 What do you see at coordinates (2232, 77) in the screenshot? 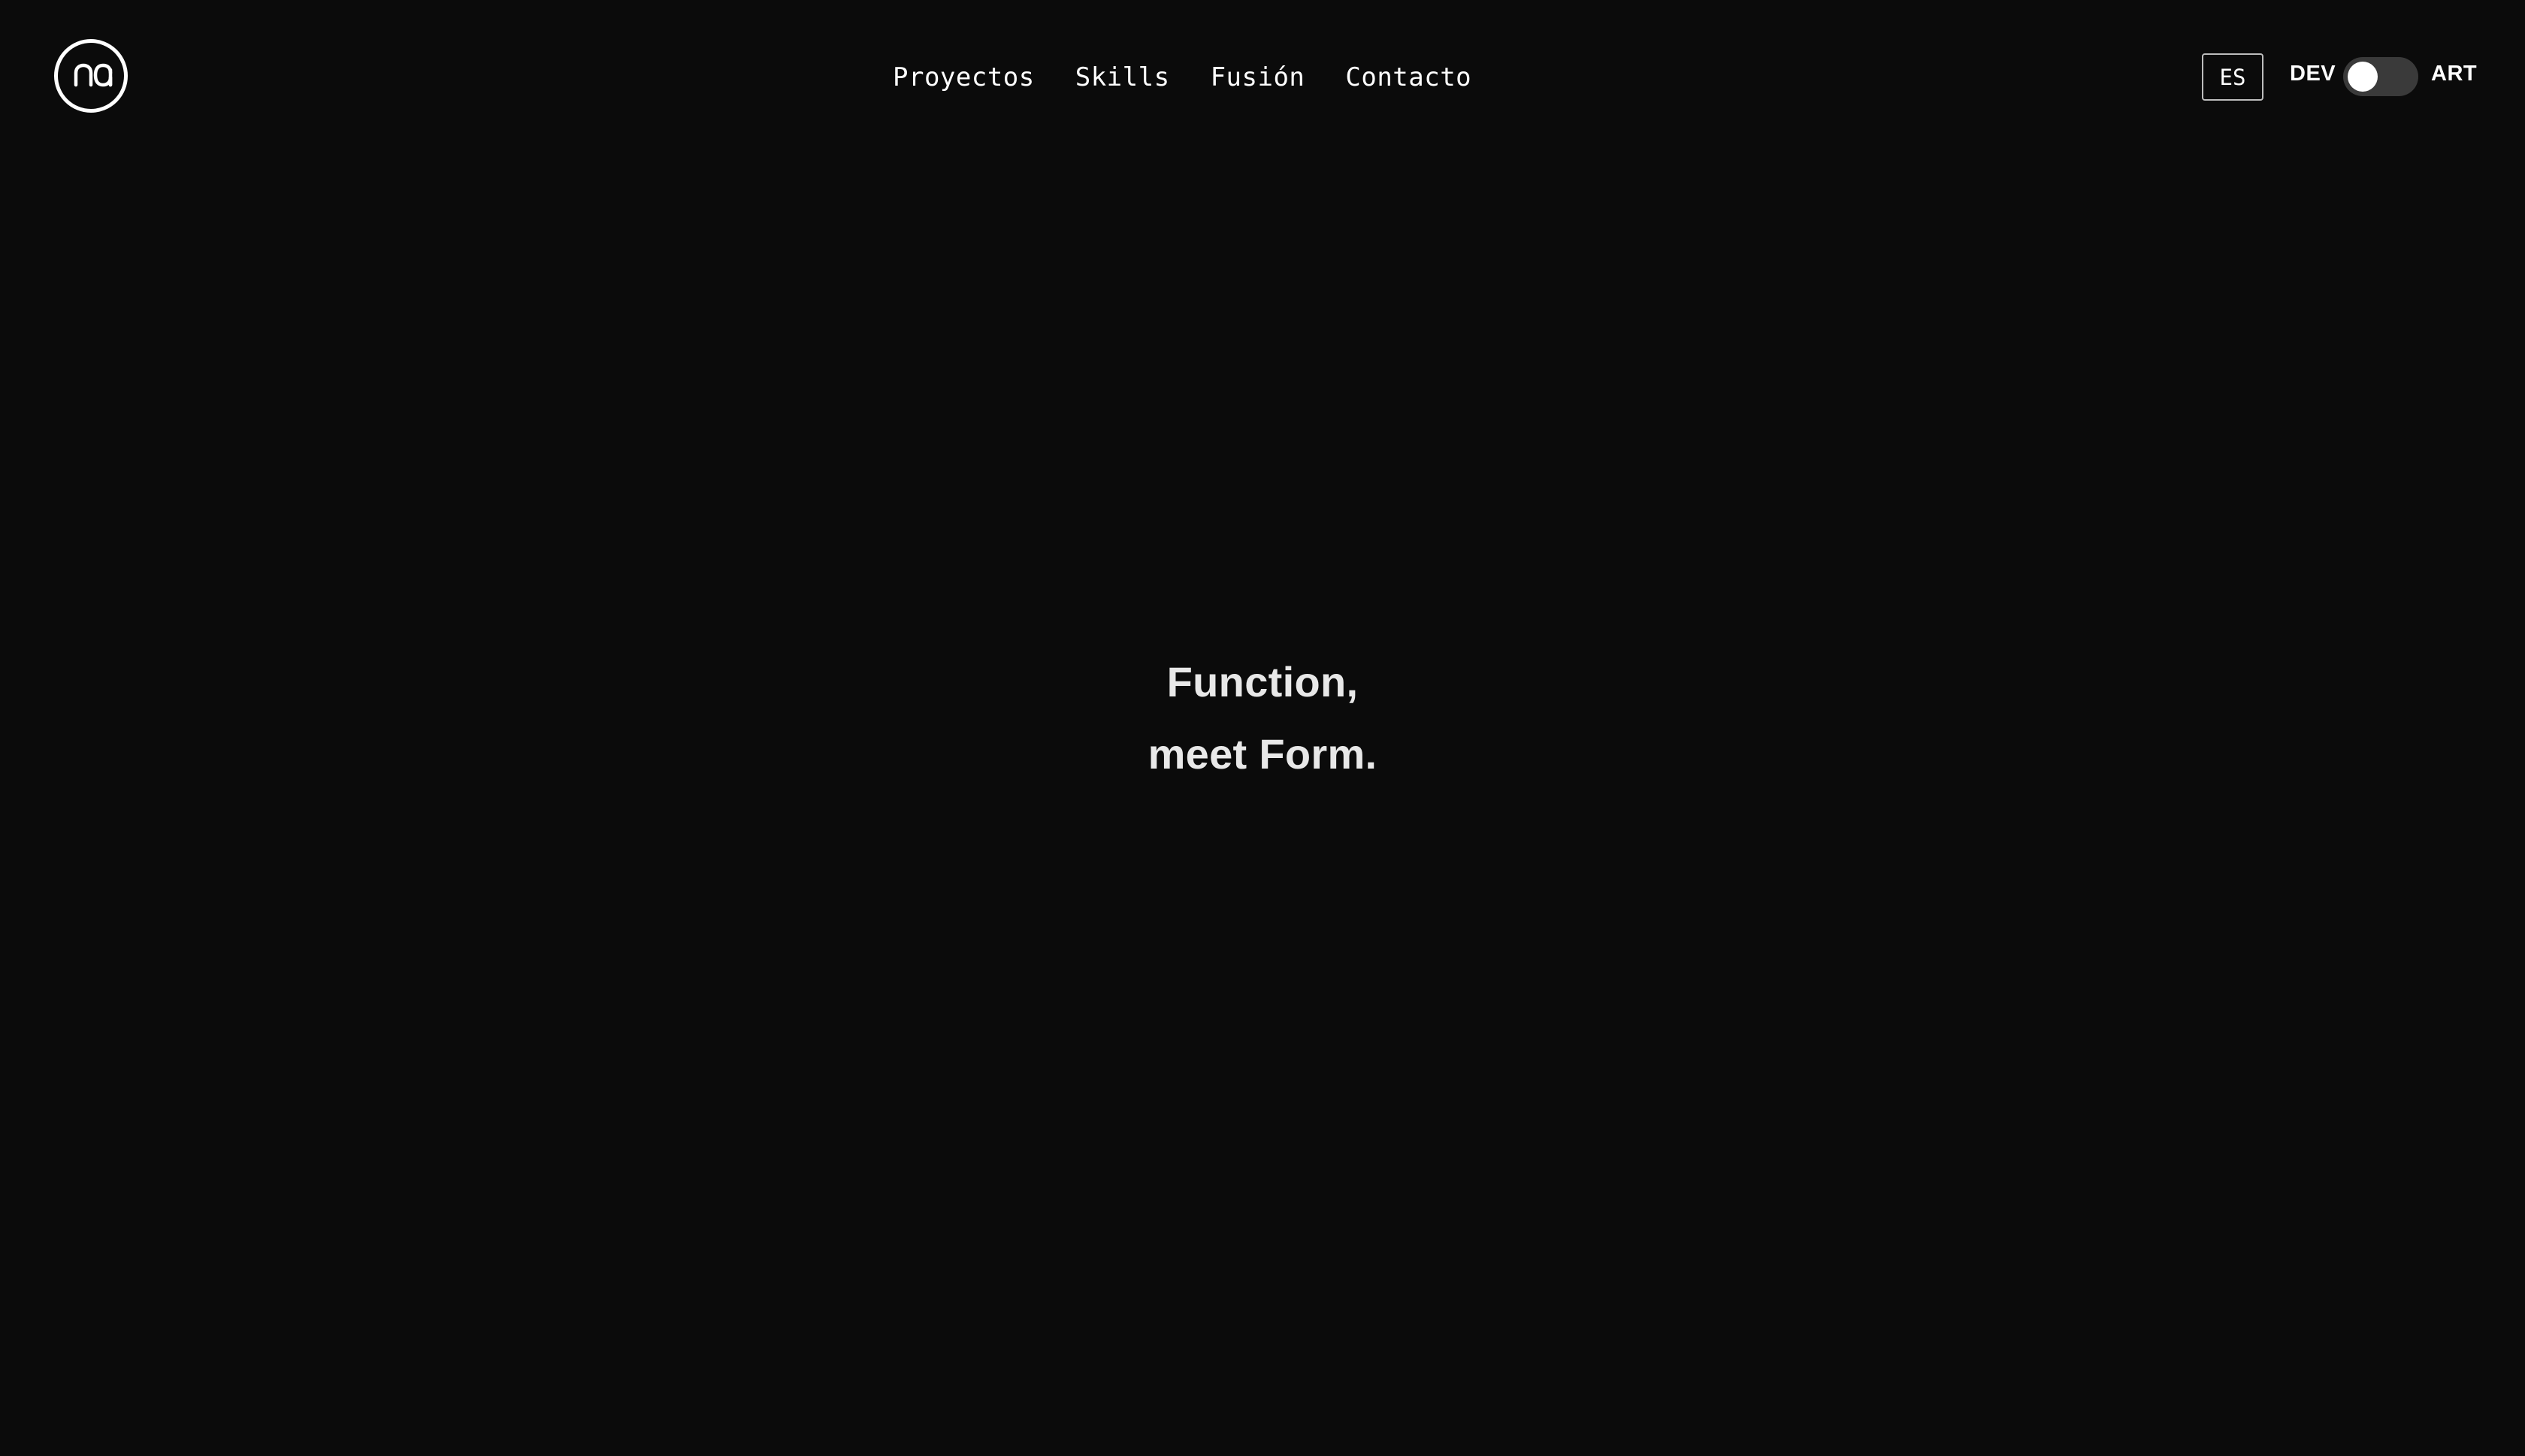
I see `language-button: ES` at bounding box center [2232, 77].